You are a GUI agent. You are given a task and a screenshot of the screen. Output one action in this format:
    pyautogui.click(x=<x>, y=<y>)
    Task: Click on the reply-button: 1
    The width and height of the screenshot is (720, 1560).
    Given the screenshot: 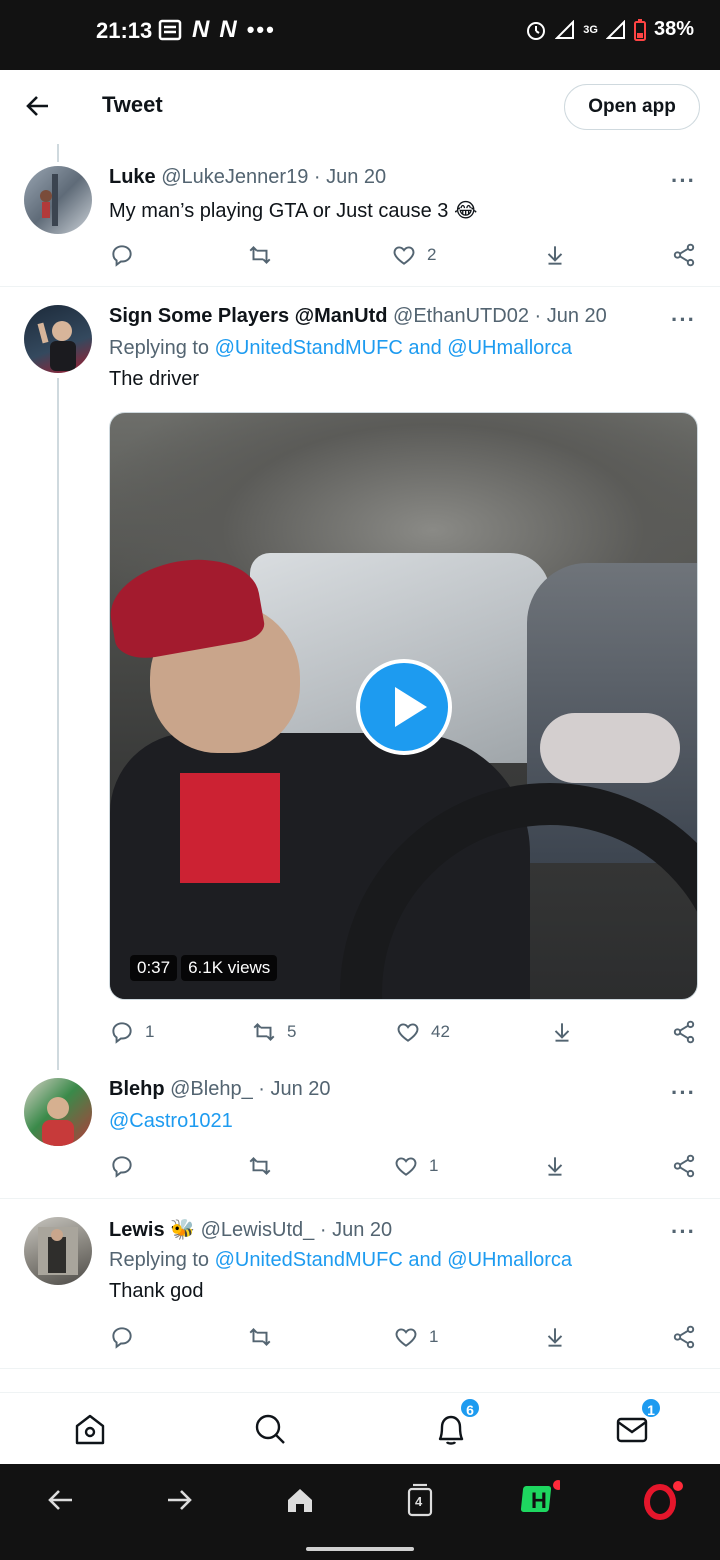 What is the action you would take?
    pyautogui.click(x=131, y=1032)
    